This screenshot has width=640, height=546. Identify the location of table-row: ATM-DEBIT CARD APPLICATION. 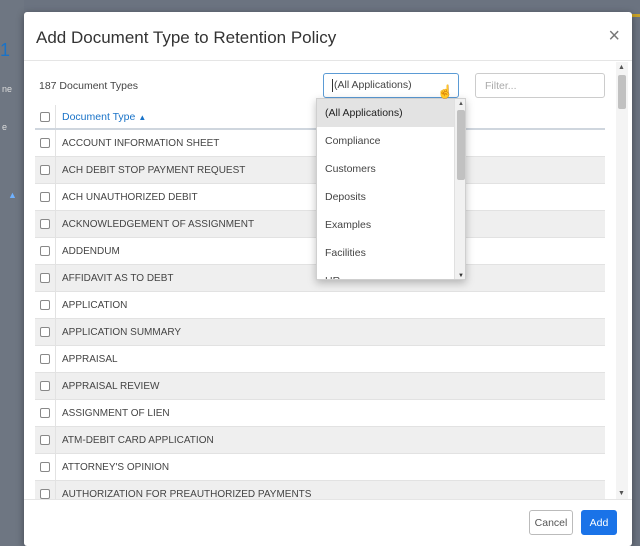
(320, 440).